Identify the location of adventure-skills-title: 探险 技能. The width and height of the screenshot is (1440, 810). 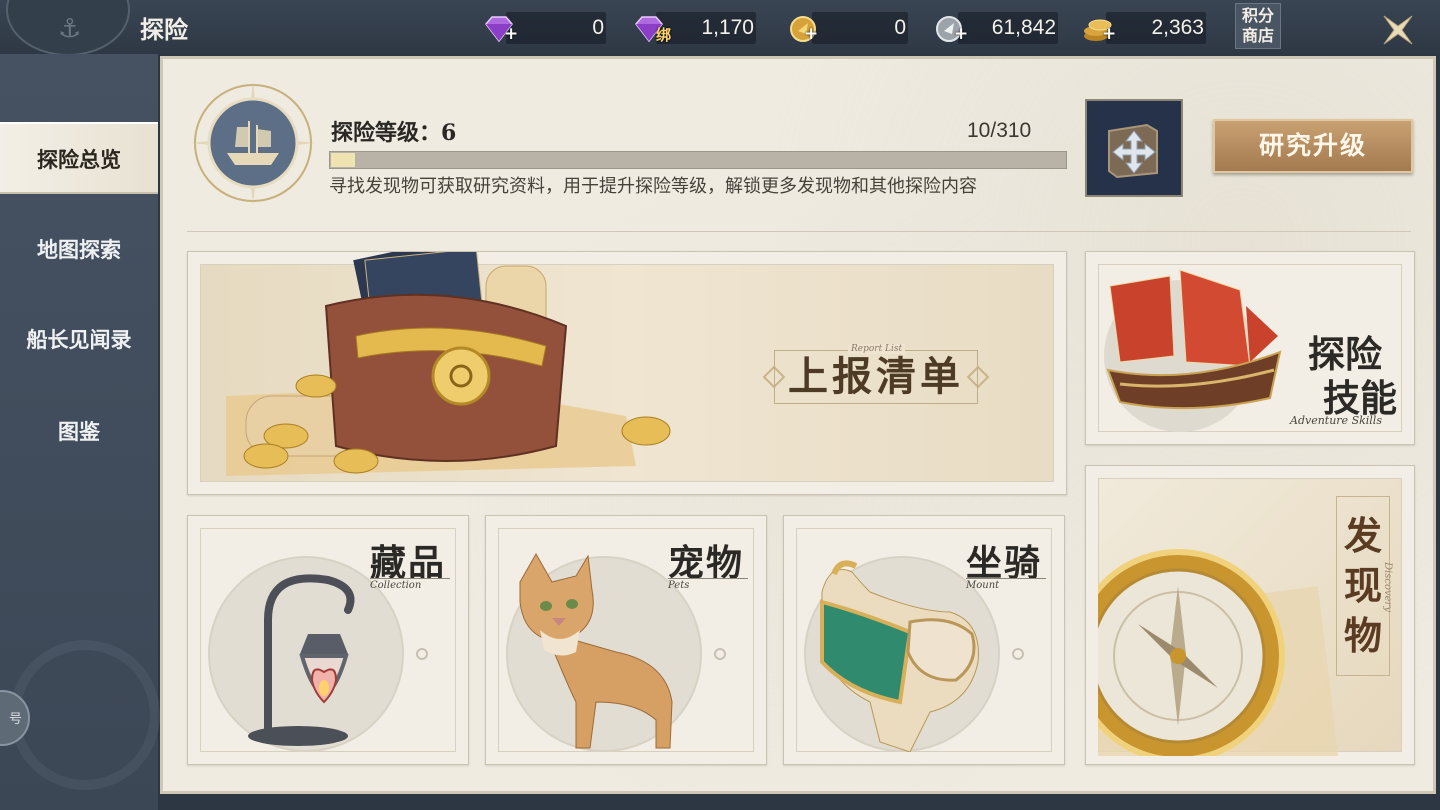
(1352, 376).